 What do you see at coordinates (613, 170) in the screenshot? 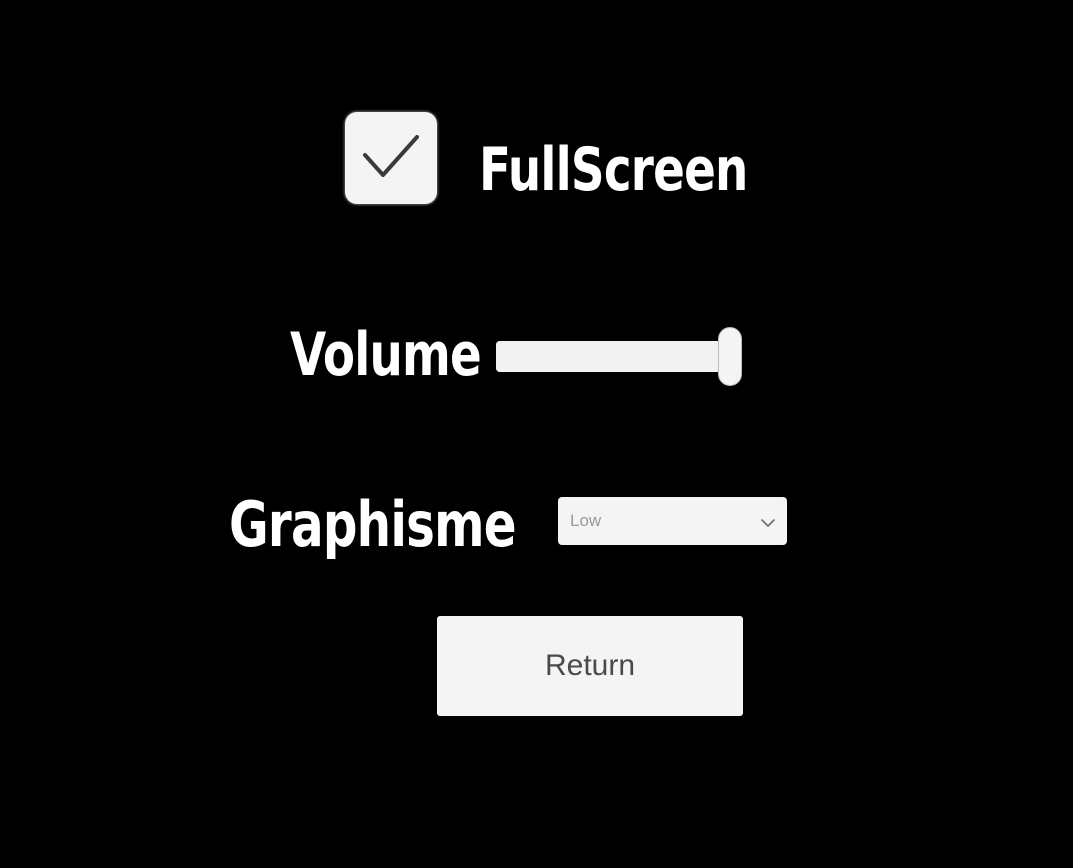
I see `fullscreen-label: FullScreen` at bounding box center [613, 170].